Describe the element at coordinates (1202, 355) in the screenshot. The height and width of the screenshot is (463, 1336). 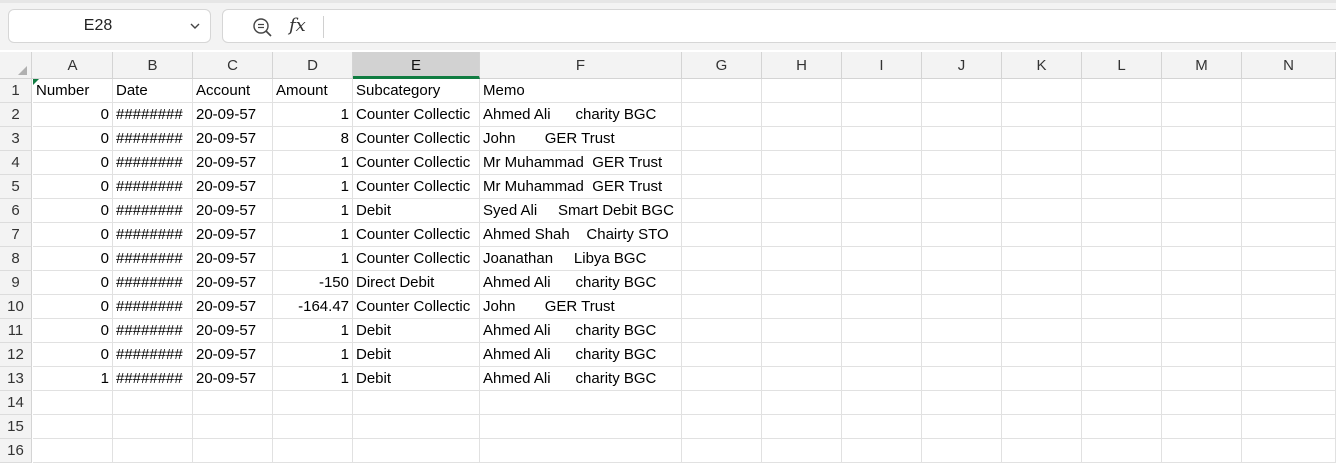
I see `cell-m12` at that location.